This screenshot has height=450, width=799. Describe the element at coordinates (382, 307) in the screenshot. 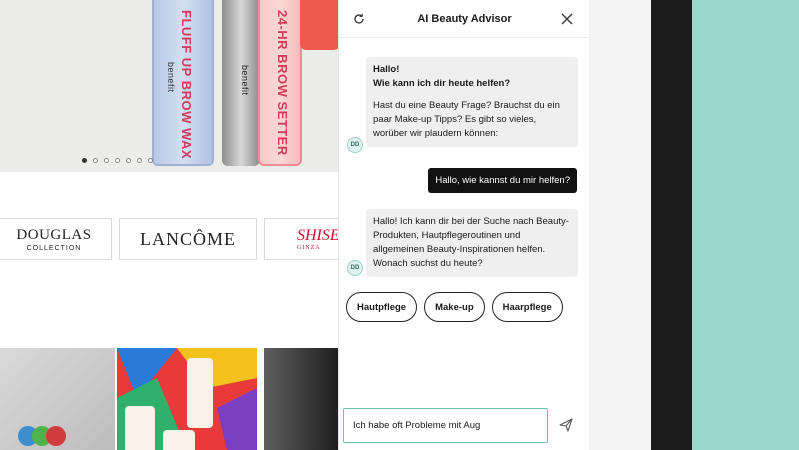

I see `chip-hautpflege: Hautpflege` at that location.